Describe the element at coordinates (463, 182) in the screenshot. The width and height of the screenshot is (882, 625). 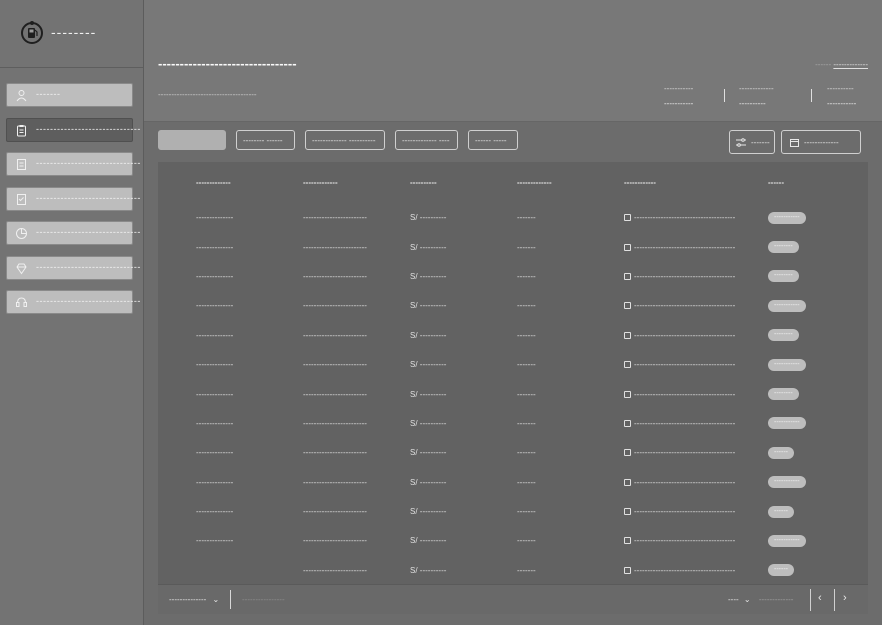
I see `column-header: ----------` at that location.